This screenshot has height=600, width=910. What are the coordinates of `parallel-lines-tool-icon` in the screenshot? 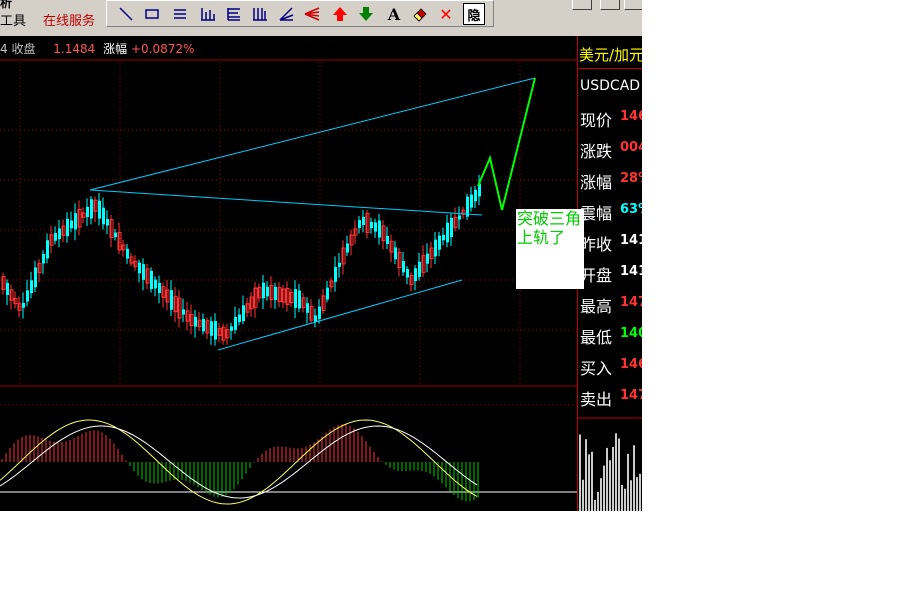 It's located at (180, 14).